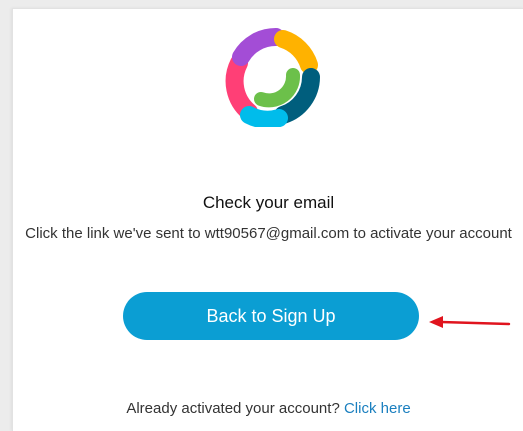 This screenshot has width=523, height=431. I want to click on page-title: Check your email, so click(268, 202).